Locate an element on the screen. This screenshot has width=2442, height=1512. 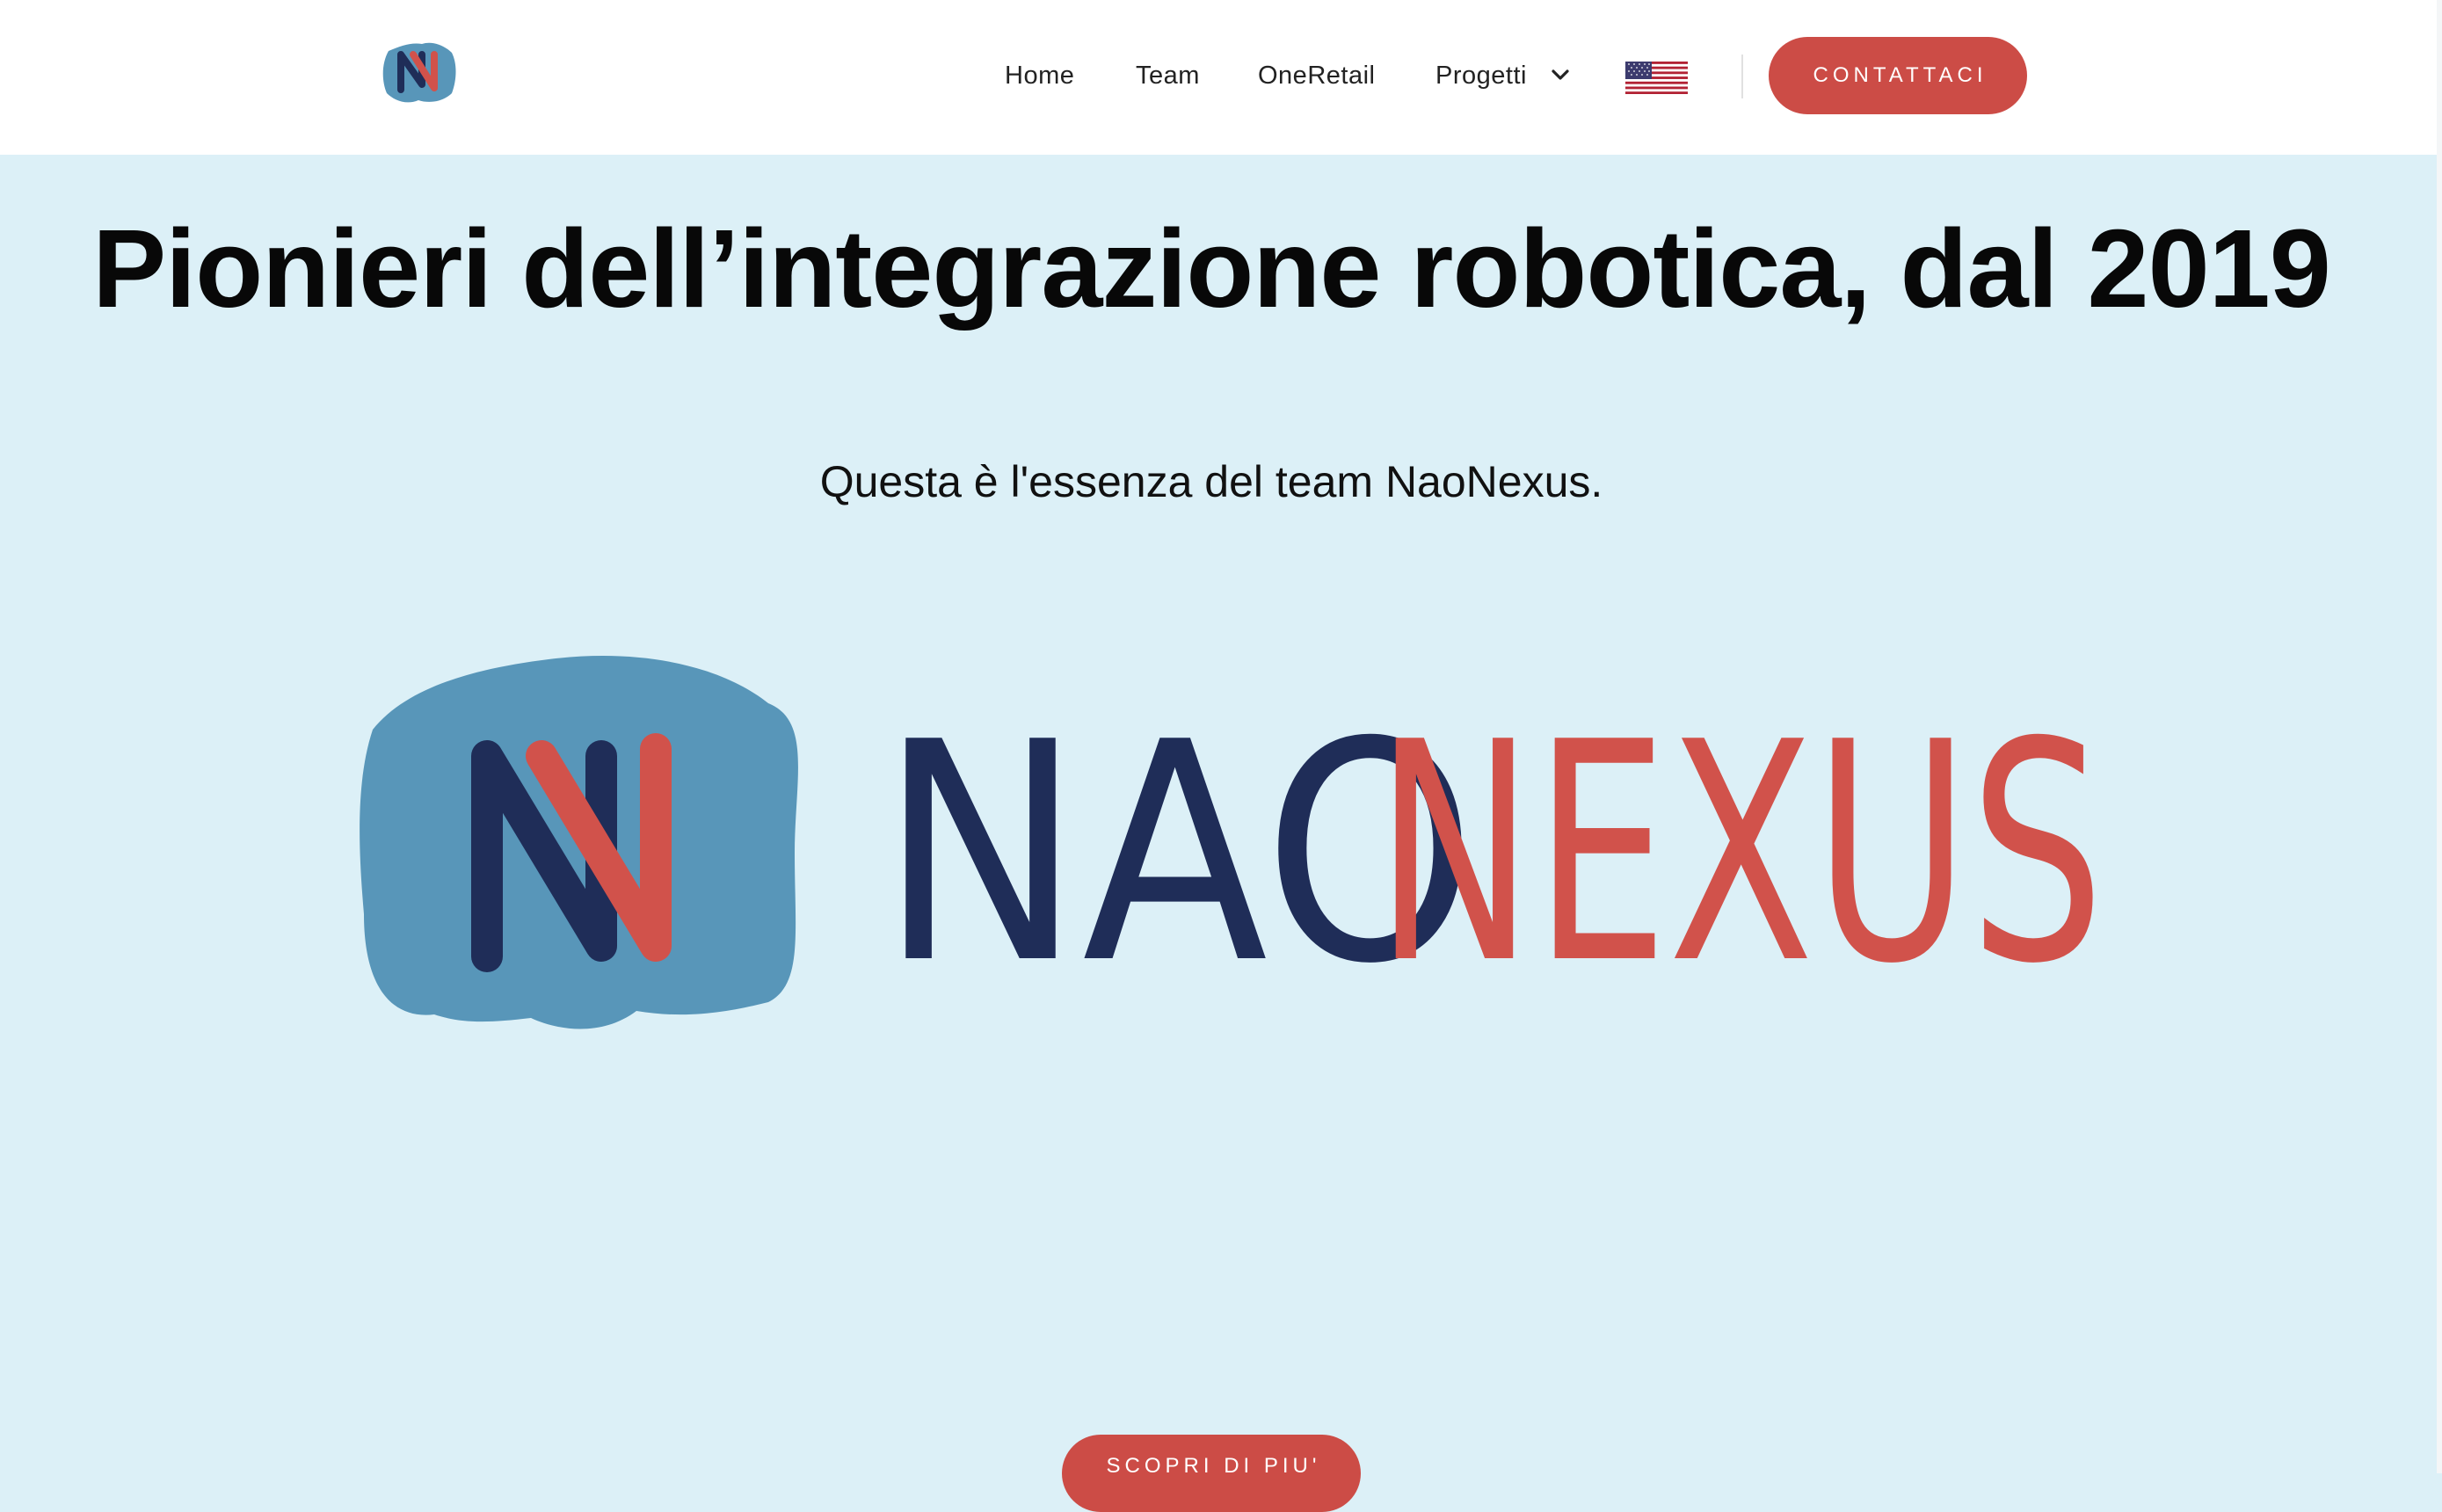
chevron-down-icon is located at coordinates (1560, 74).